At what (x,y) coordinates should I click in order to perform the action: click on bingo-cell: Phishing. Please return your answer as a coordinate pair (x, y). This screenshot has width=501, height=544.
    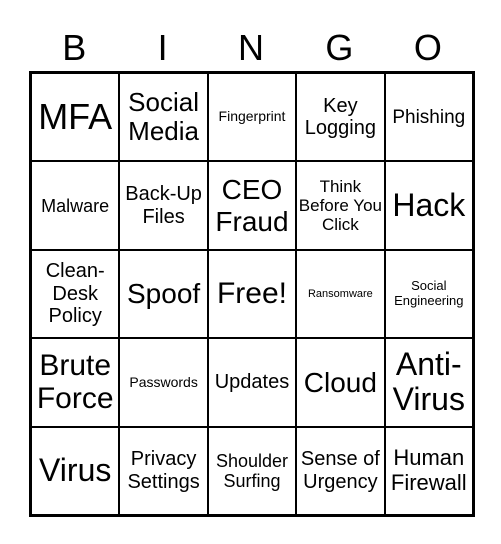
    Looking at the image, I should click on (428, 117).